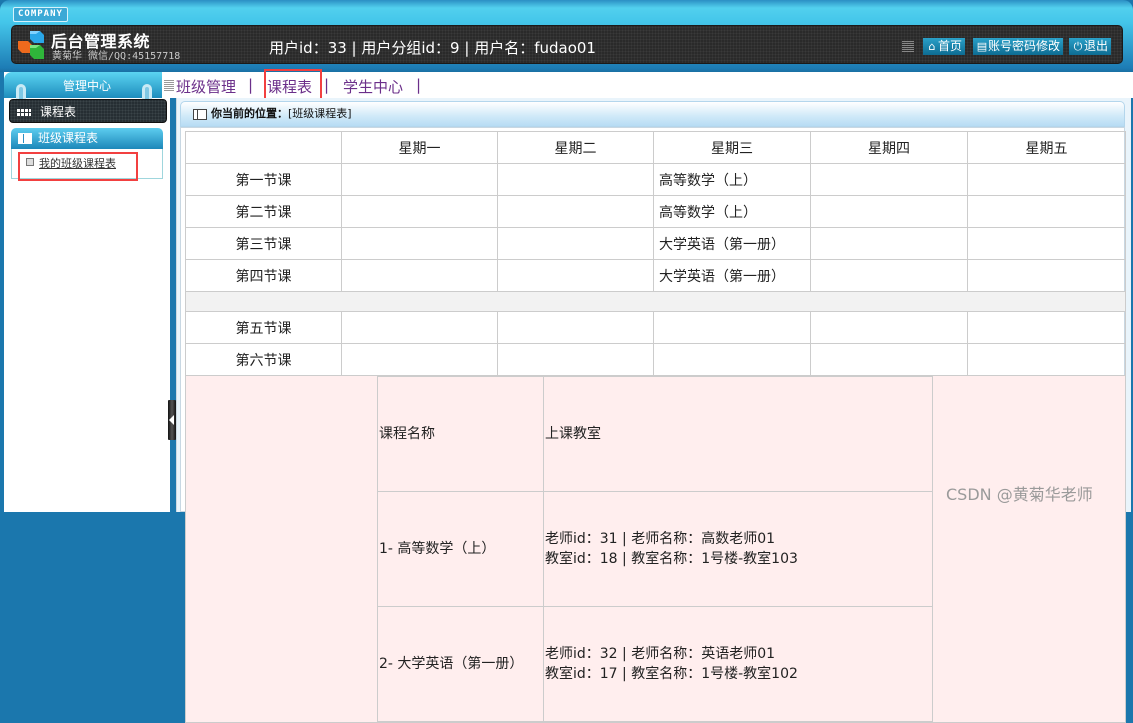 This screenshot has height=723, width=1133. What do you see at coordinates (87, 138) in the screenshot?
I see `sidebar-subsection-class-schedule: 班级课程表` at bounding box center [87, 138].